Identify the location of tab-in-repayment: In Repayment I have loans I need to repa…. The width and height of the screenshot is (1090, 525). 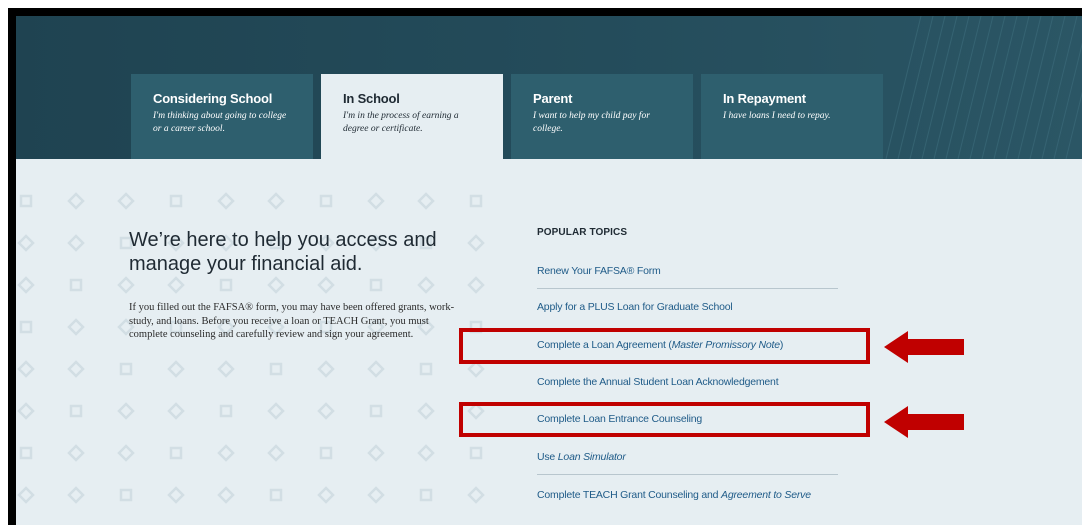
(792, 116).